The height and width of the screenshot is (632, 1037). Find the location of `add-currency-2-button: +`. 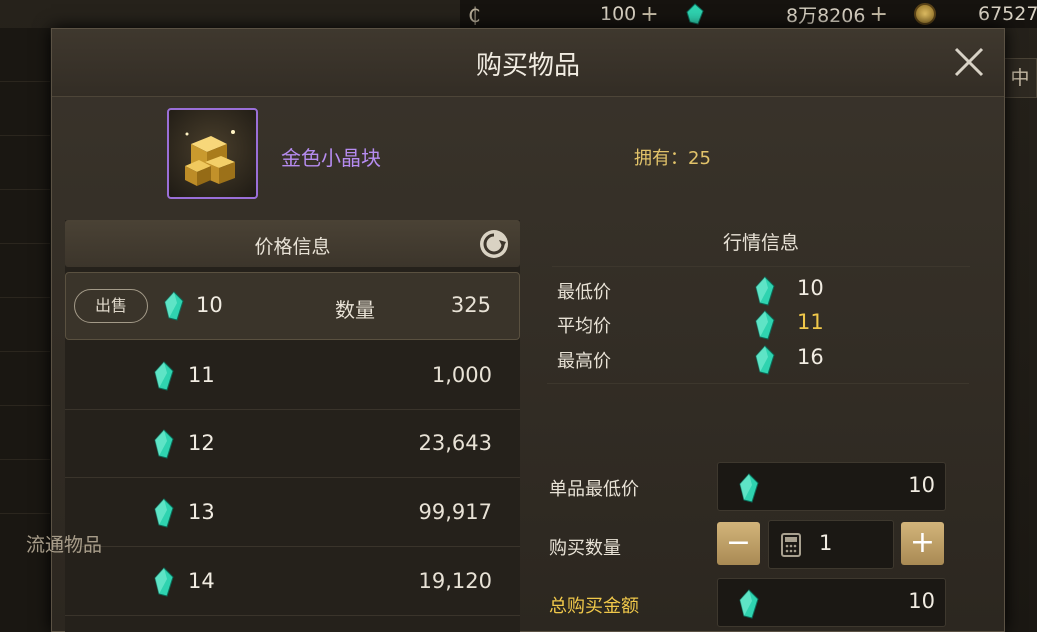

add-currency-2-button: + is located at coordinates (878, 14).